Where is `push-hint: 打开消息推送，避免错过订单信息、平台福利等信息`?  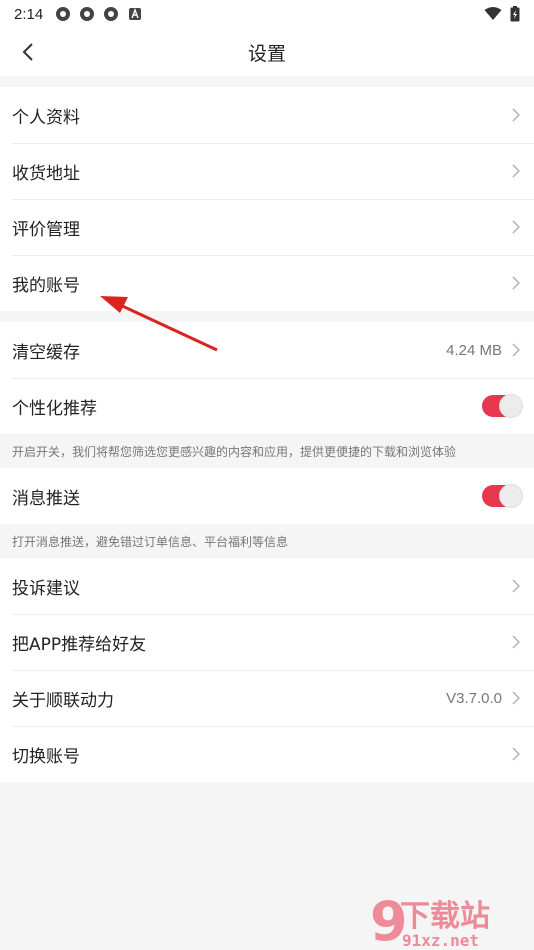
push-hint: 打开消息推送，避免错过订单信息、平台福利等信息 is located at coordinates (267, 541).